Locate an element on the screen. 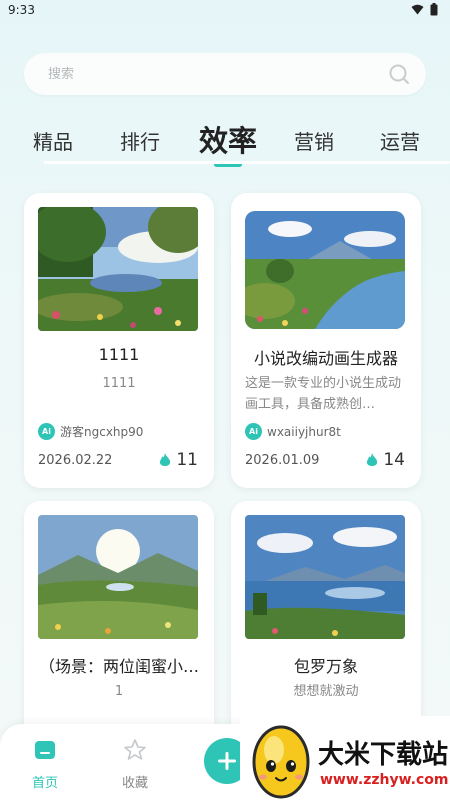 The width and height of the screenshot is (450, 800). card-title: 1111 is located at coordinates (119, 354).